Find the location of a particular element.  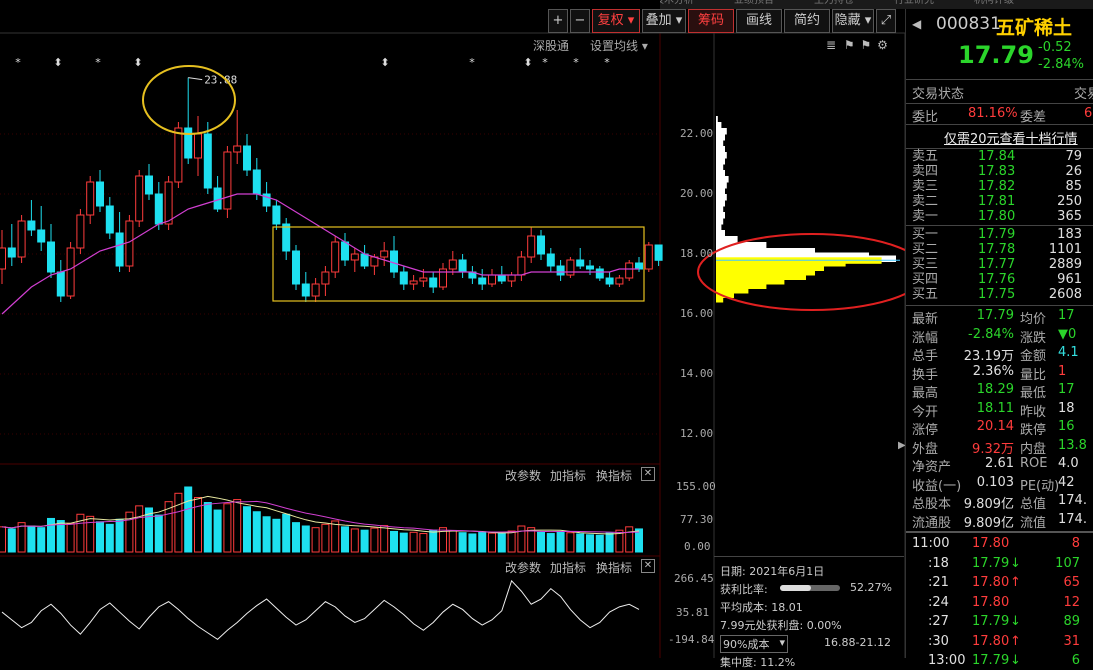

quote-label: 外盘 is located at coordinates (925, 449).